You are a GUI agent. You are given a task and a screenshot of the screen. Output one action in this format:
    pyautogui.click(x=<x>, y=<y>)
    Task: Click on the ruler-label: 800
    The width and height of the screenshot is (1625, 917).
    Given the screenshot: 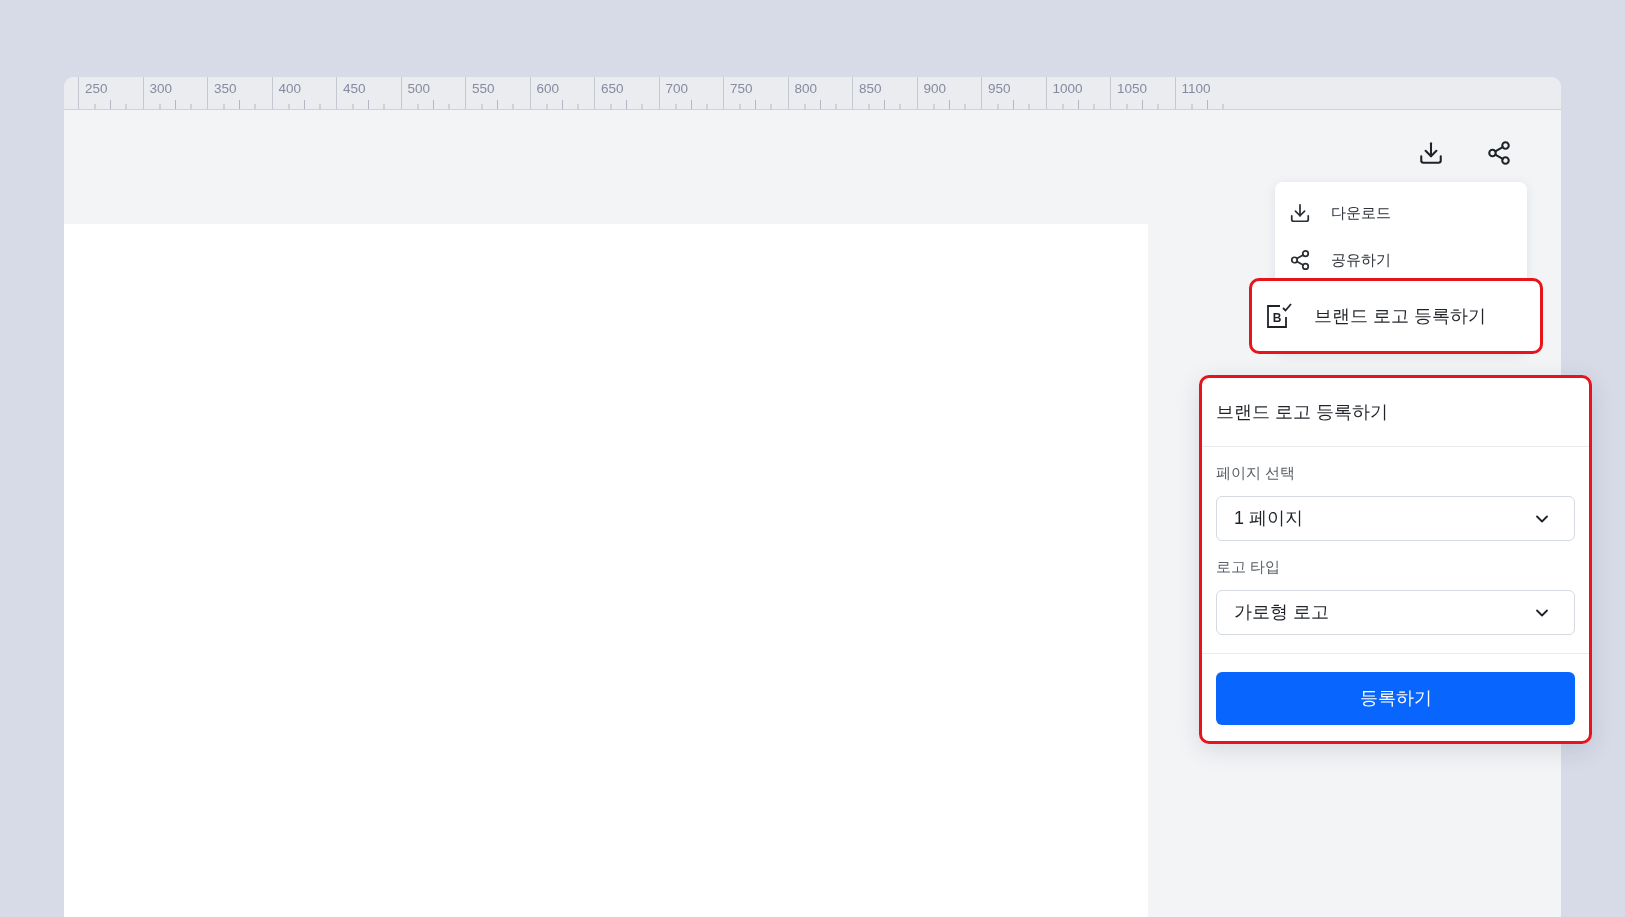 What is the action you would take?
    pyautogui.click(x=806, y=89)
    